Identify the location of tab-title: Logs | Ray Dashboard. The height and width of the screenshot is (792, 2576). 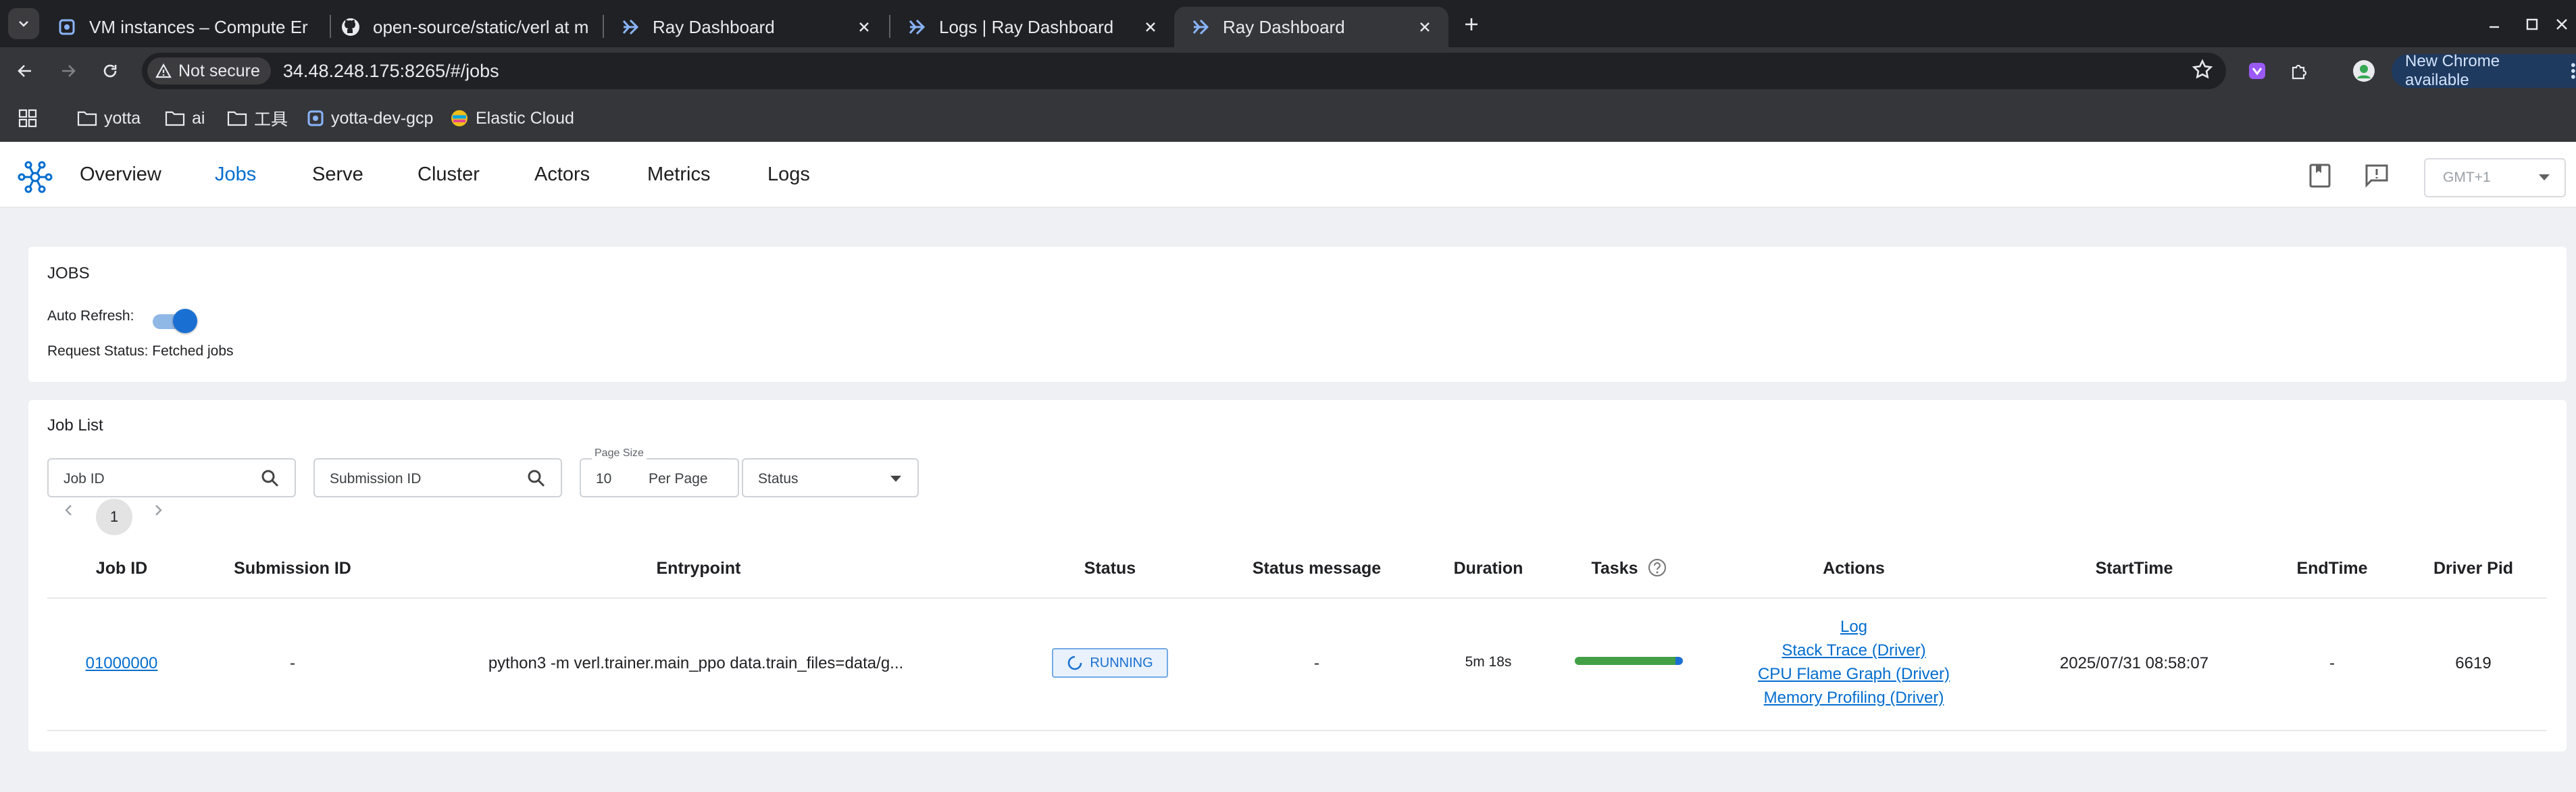
(1026, 26).